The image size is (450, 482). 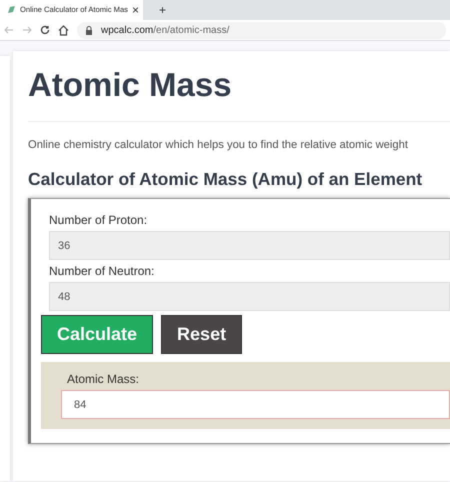 I want to click on section-heading: Calculator of Atomic Mass (Amu) of an Element, so click(x=226, y=179).